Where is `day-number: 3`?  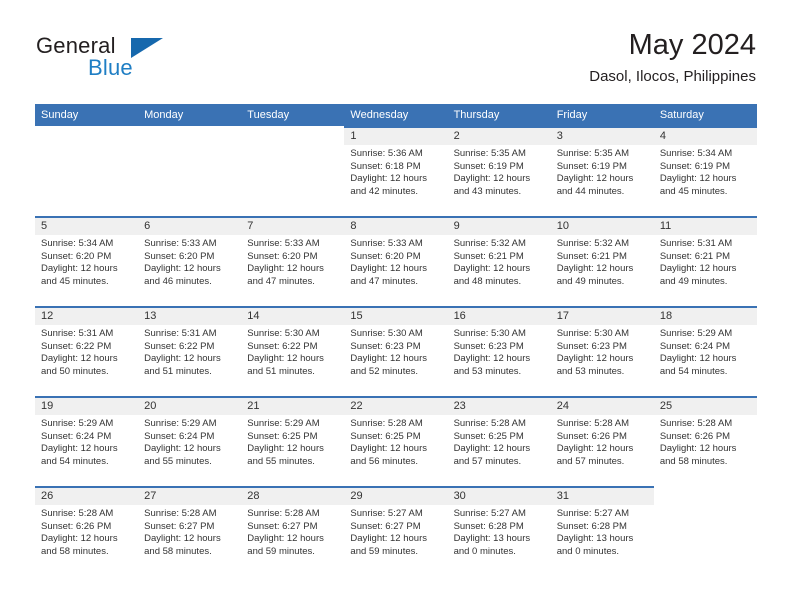 day-number: 3 is located at coordinates (602, 136).